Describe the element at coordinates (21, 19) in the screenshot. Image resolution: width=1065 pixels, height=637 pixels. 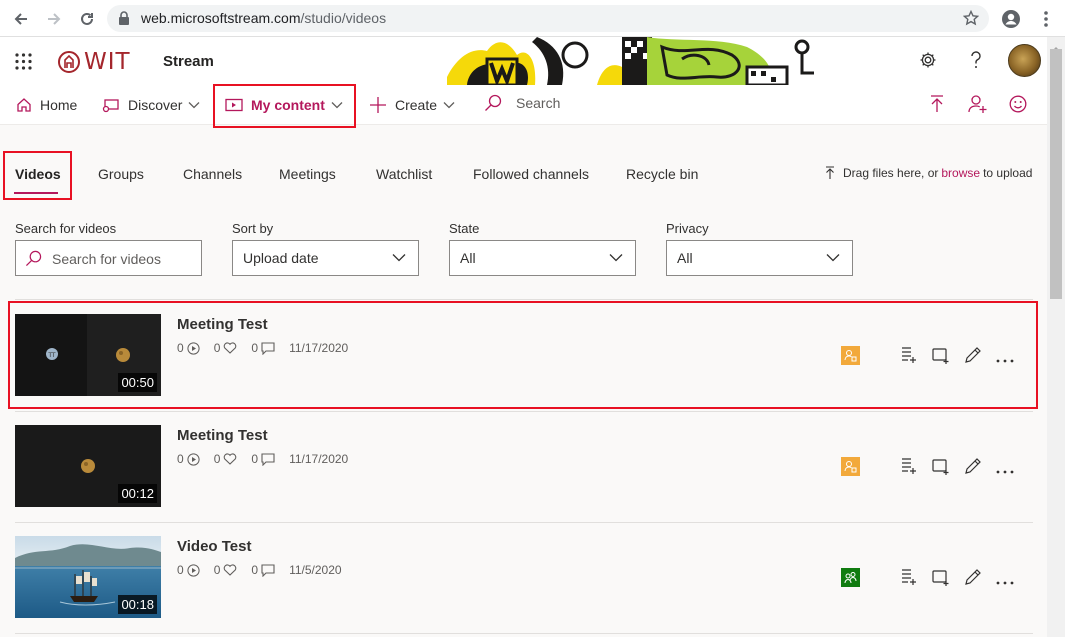
I see `back-icon` at that location.